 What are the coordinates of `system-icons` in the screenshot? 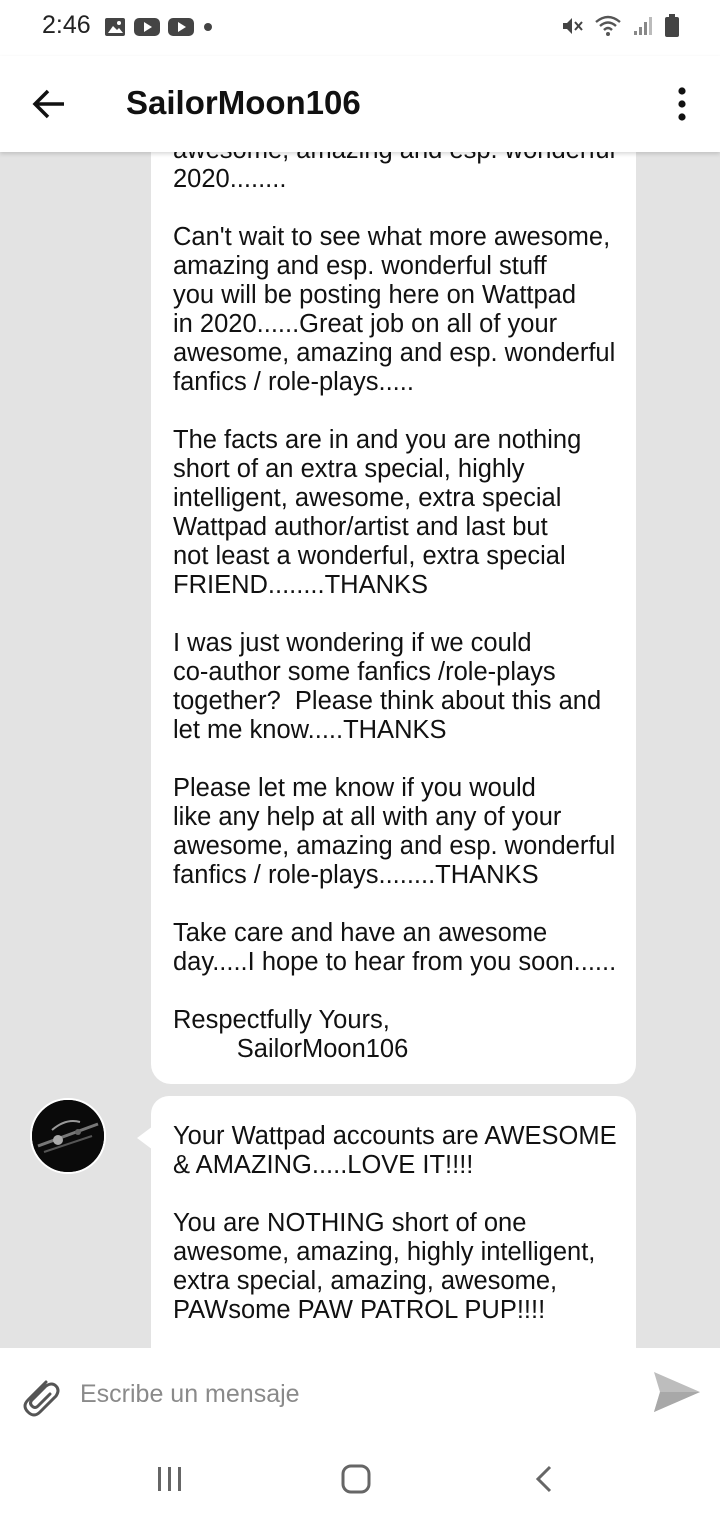 It's located at (620, 26).